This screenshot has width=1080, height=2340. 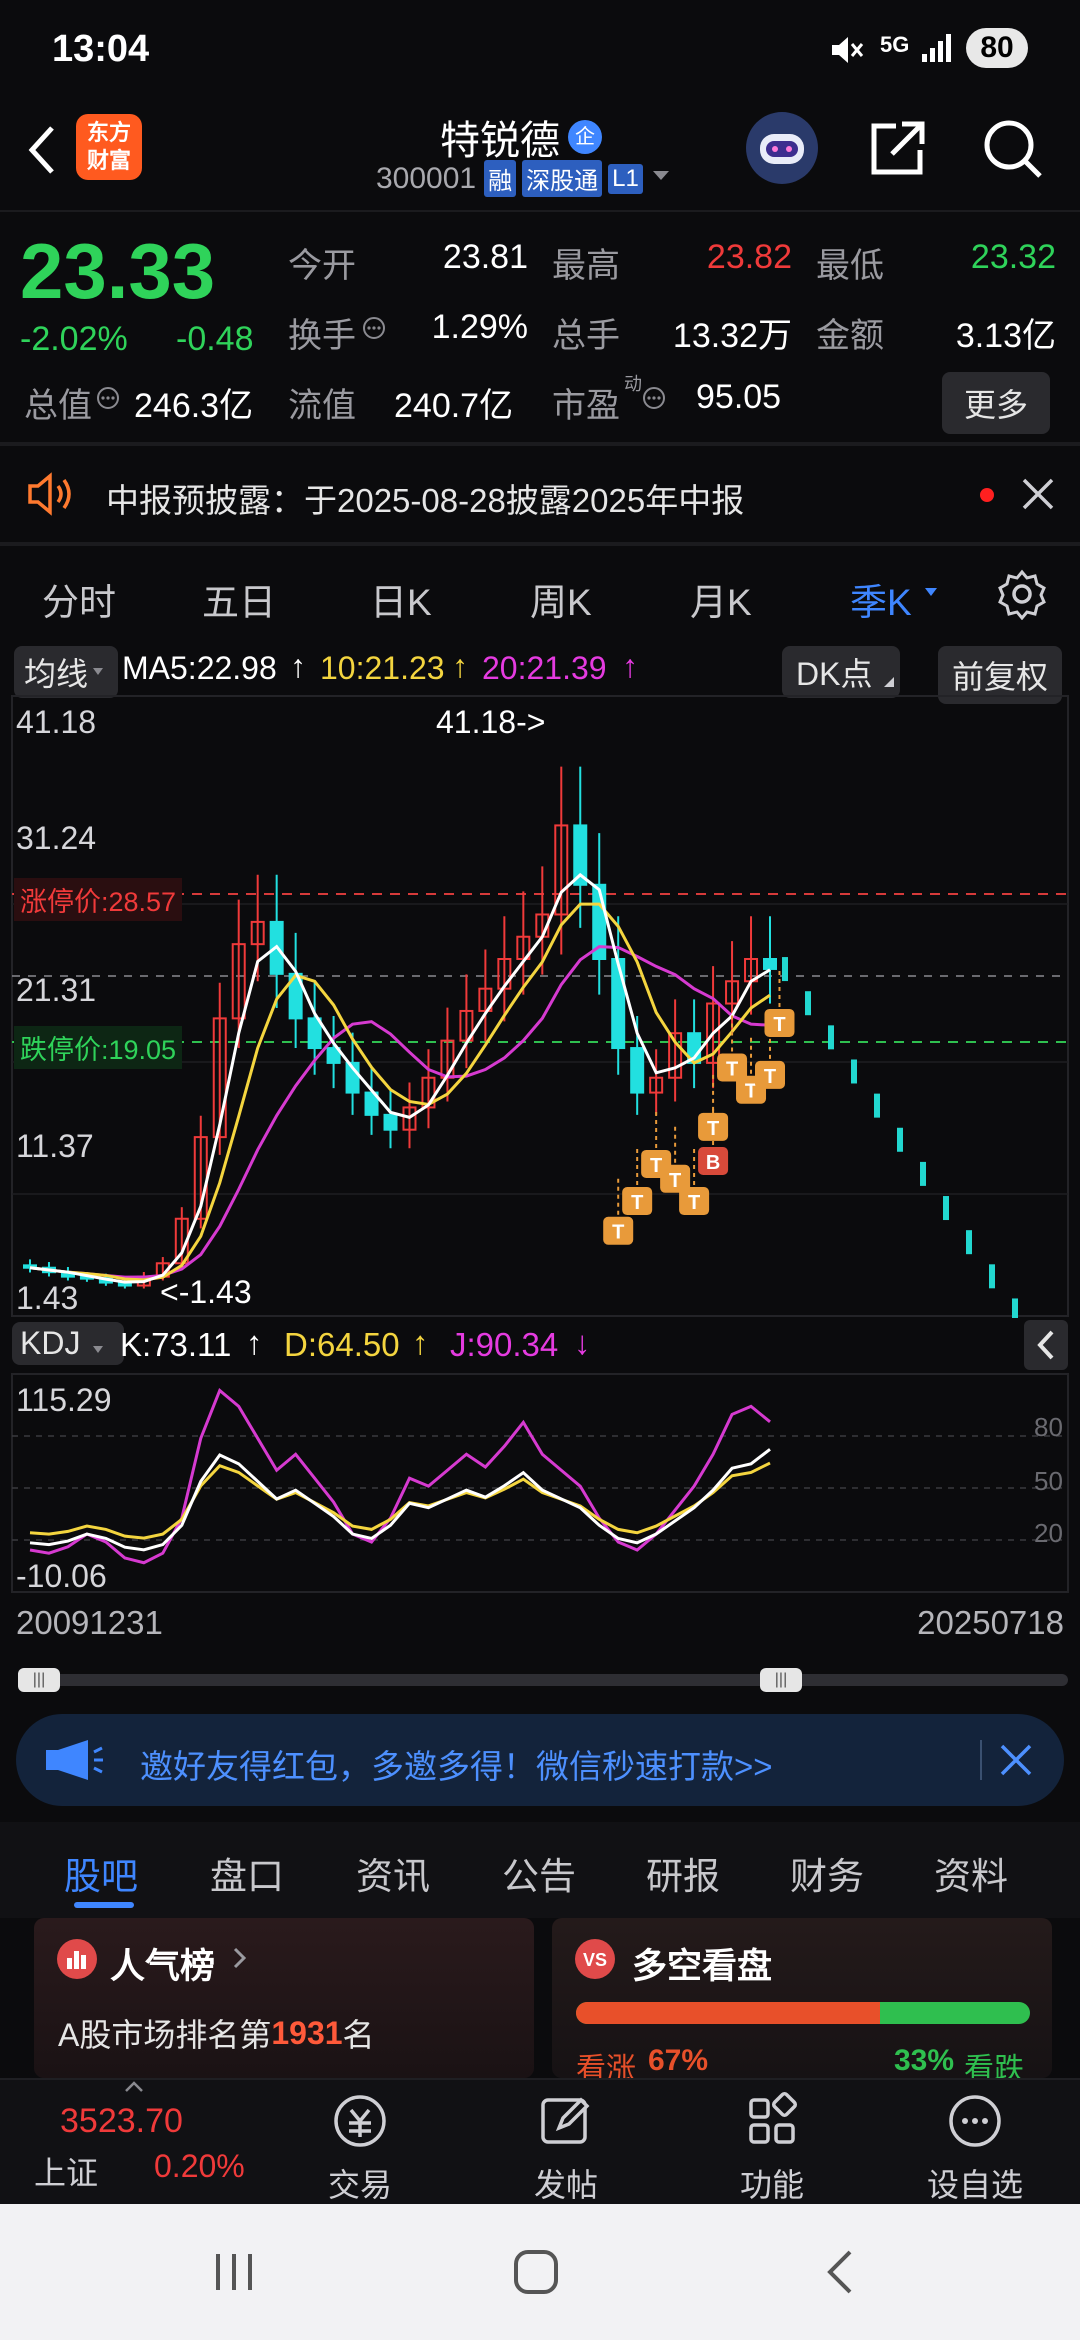 What do you see at coordinates (842, 2274) in the screenshot?
I see `system-back-icon` at bounding box center [842, 2274].